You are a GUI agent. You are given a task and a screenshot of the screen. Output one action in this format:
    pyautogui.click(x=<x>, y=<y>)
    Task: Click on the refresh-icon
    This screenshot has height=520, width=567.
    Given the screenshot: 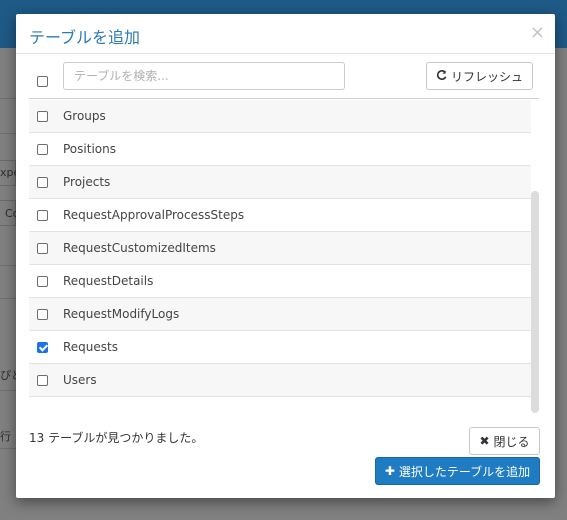 What is the action you would take?
    pyautogui.click(x=441, y=76)
    